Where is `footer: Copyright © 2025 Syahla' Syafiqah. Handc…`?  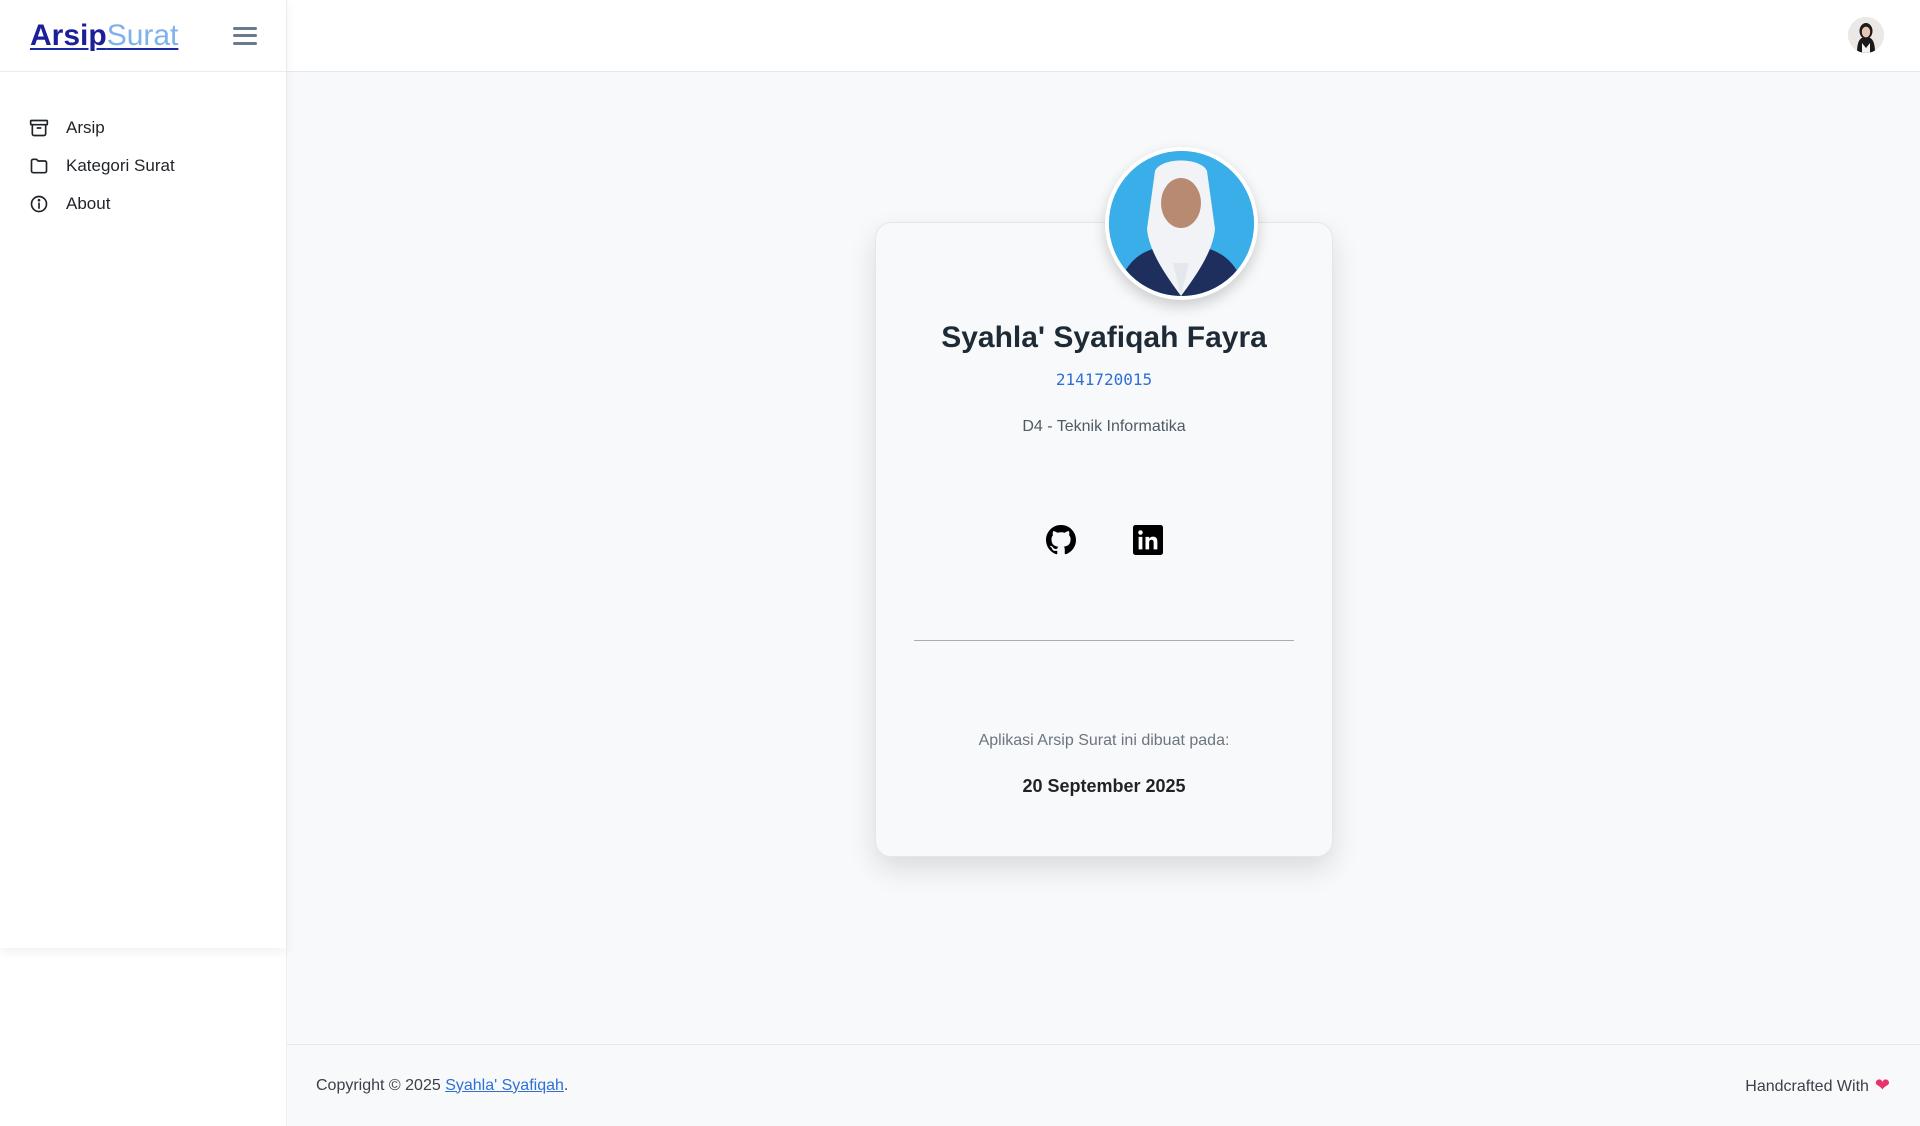
footer: Copyright © 2025 Syahla' Syafiqah. Handc… is located at coordinates (1103, 1085).